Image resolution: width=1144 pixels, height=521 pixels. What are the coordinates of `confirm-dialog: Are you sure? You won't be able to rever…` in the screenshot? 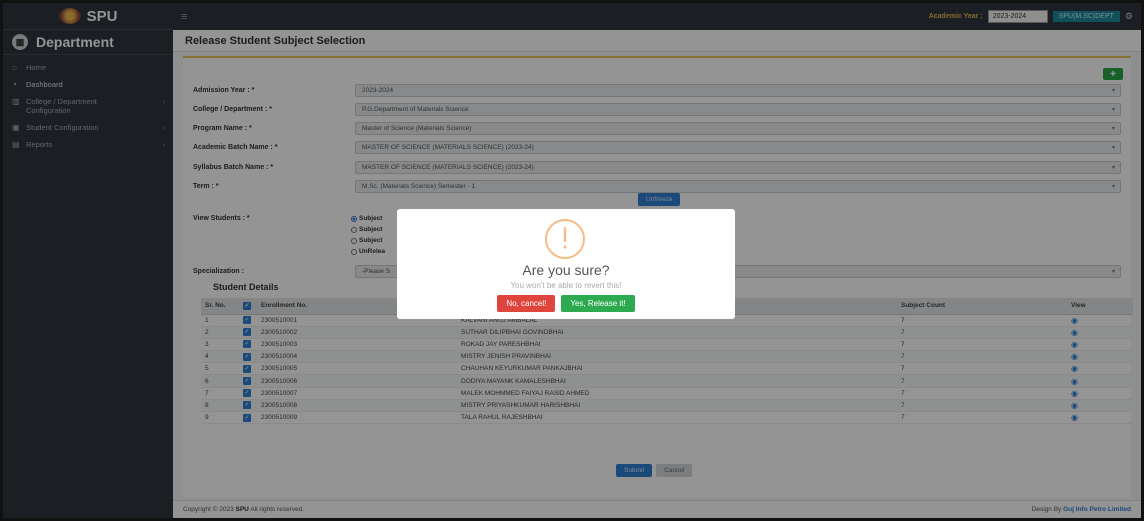 It's located at (566, 264).